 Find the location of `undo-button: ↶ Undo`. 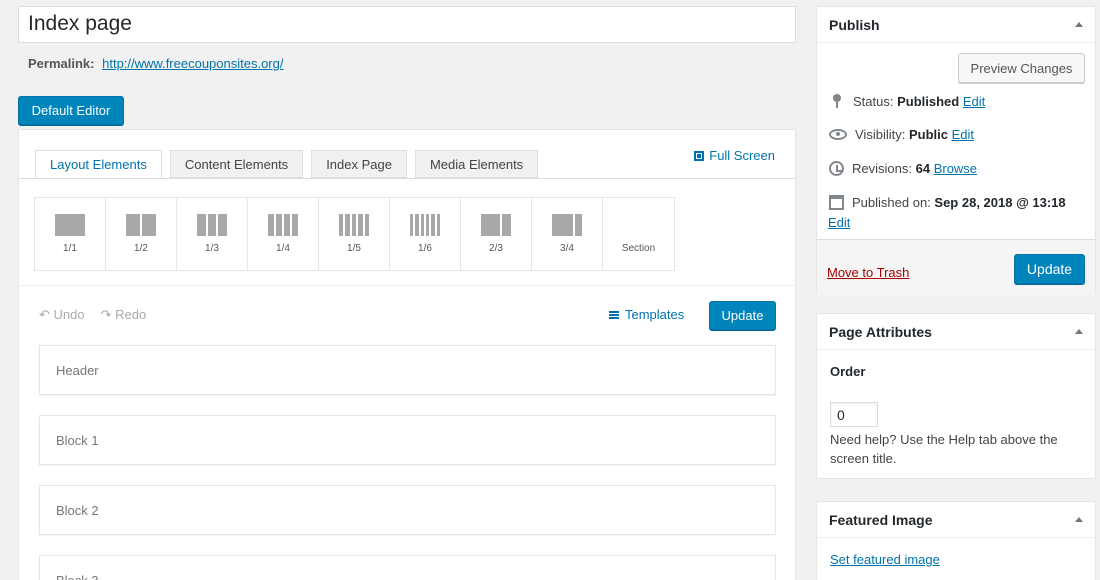

undo-button: ↶ Undo is located at coordinates (62, 315).